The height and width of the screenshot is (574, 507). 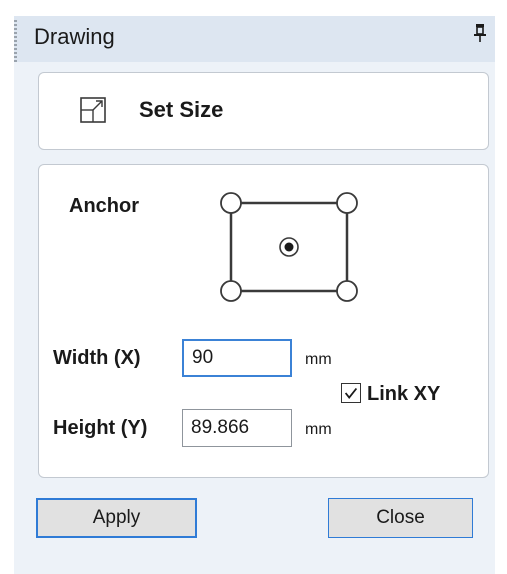 I want to click on anchor-top-right-radio, so click(x=347, y=203).